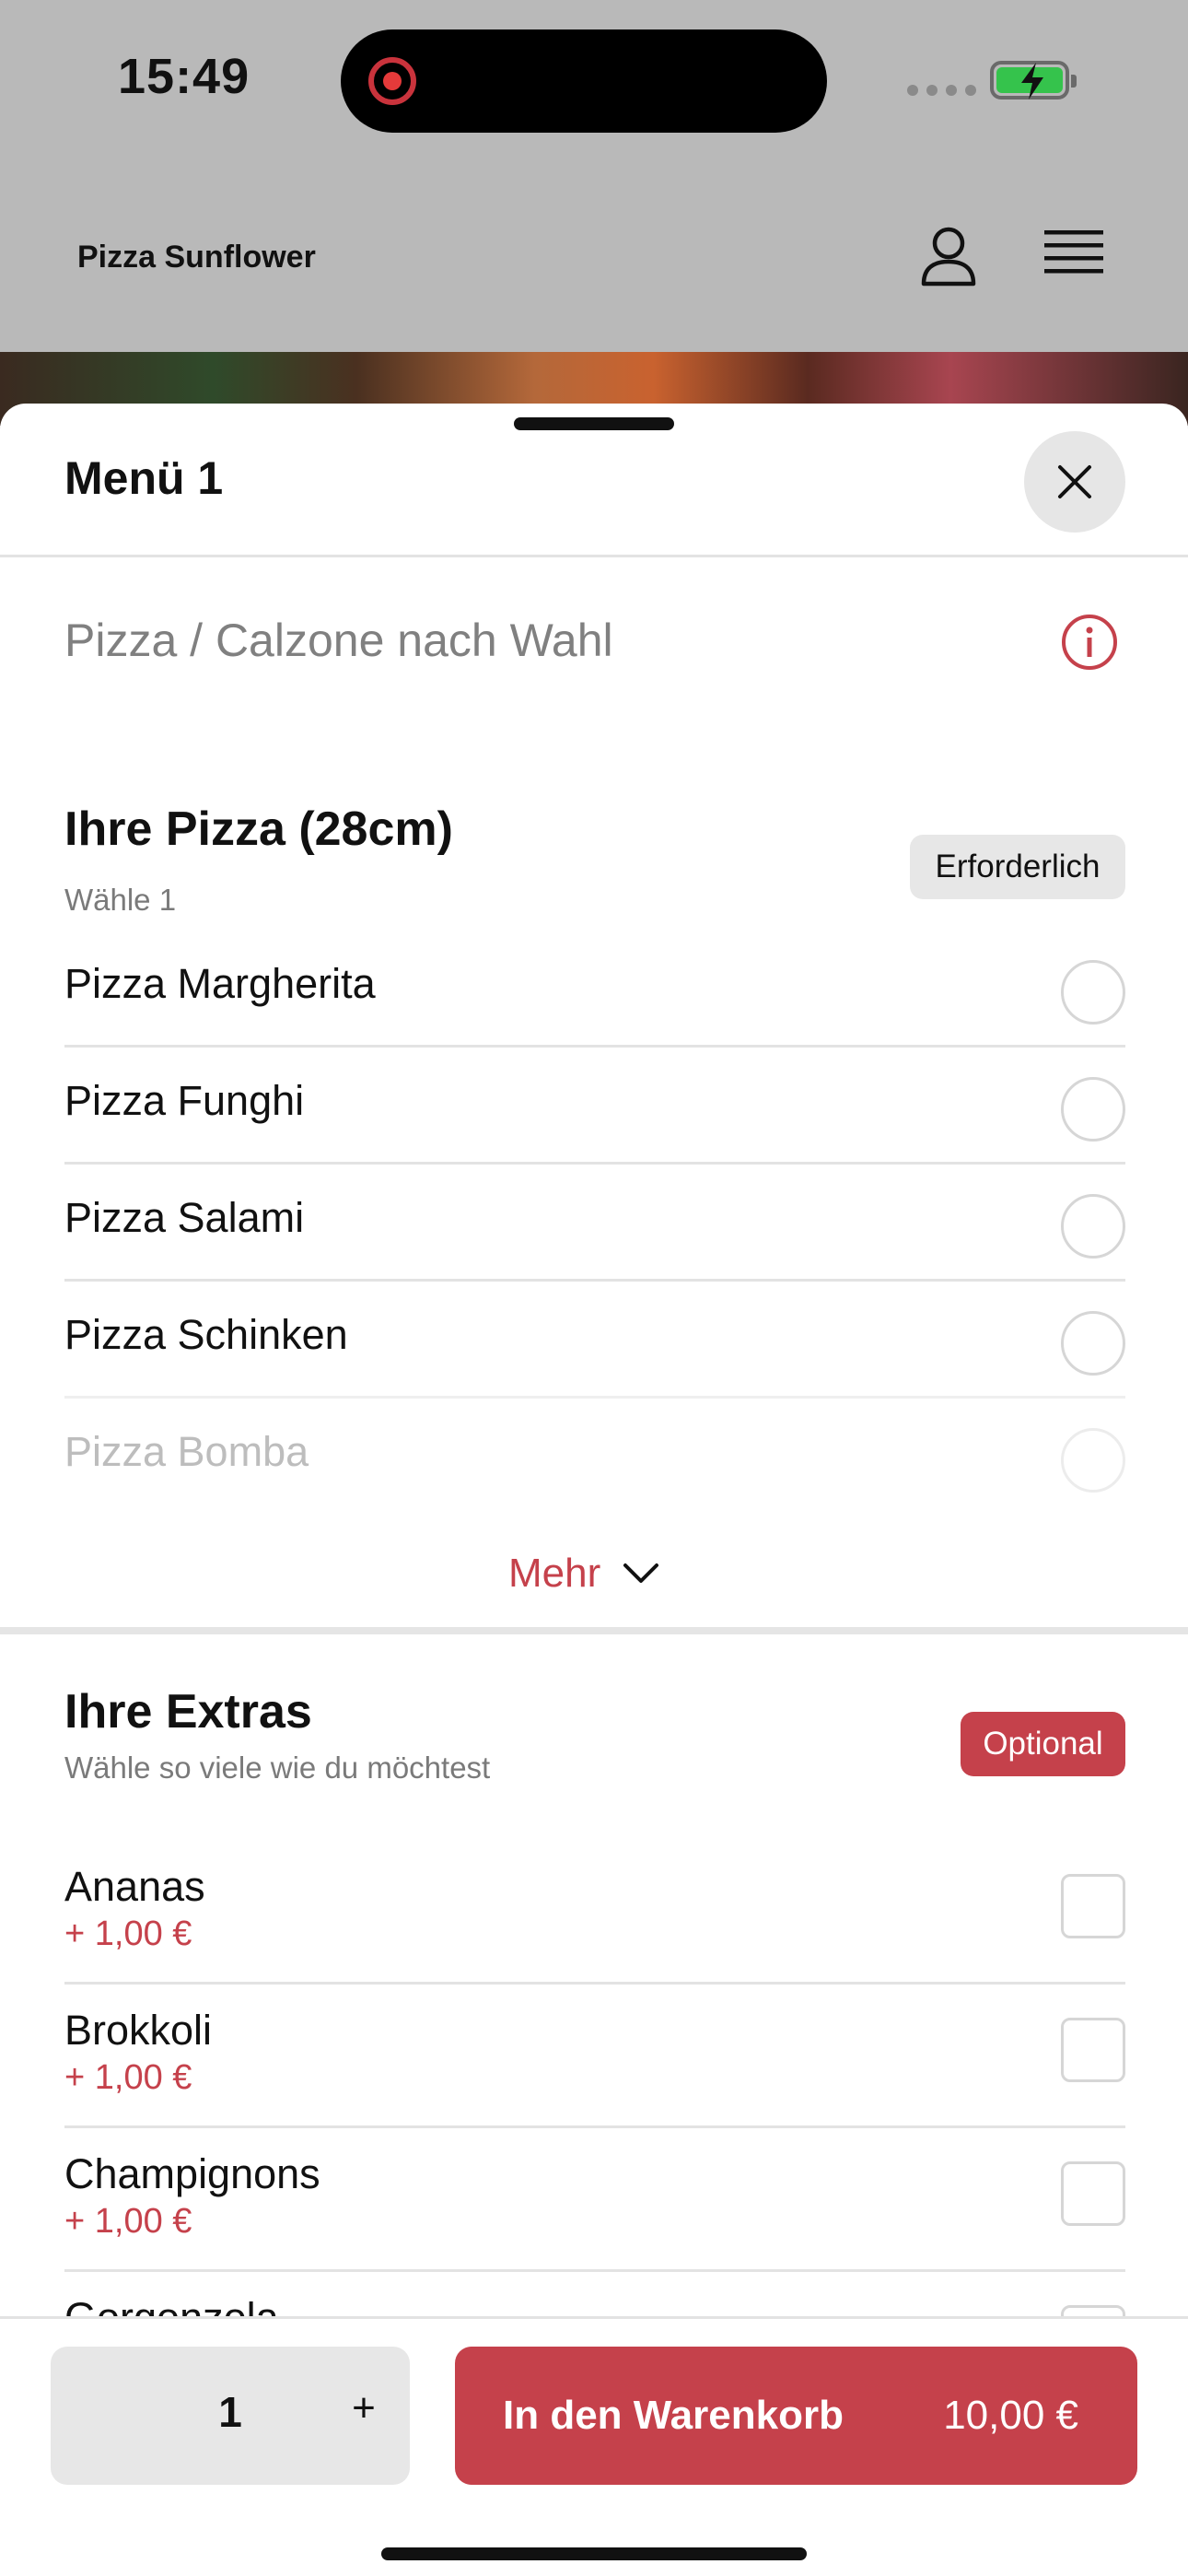 This screenshot has height=2576, width=1188. What do you see at coordinates (594, 1340) in the screenshot?
I see `pizza-option: Pizza Schinken` at bounding box center [594, 1340].